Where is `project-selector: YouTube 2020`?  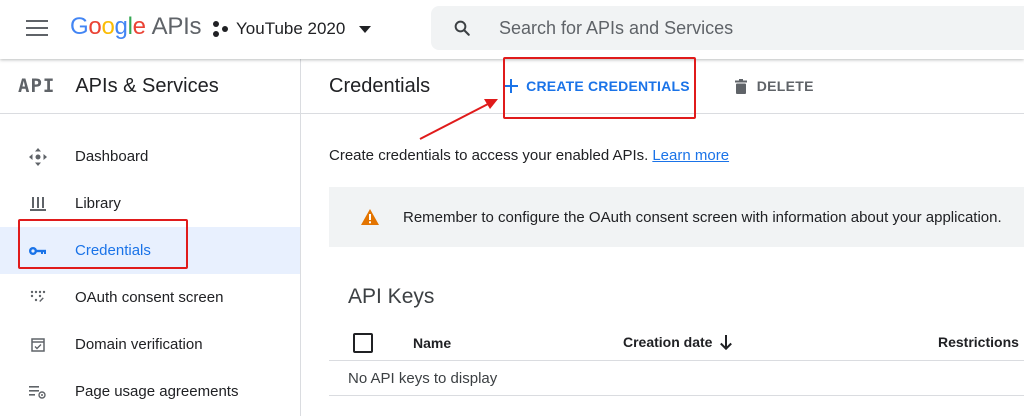
project-selector: YouTube 2020 is located at coordinates (292, 29).